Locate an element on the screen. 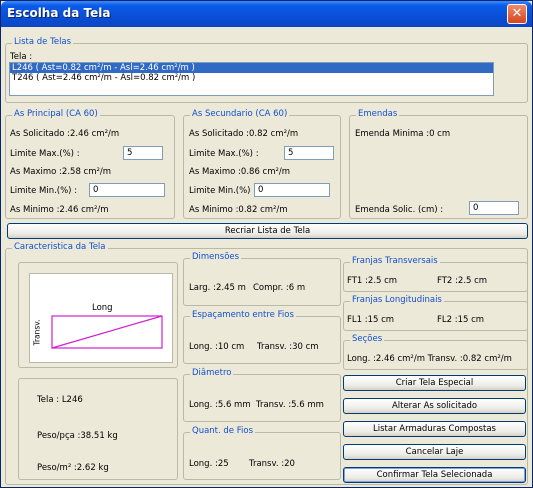 The image size is (533, 488). tela-preview-drawing is located at coordinates (107, 332).